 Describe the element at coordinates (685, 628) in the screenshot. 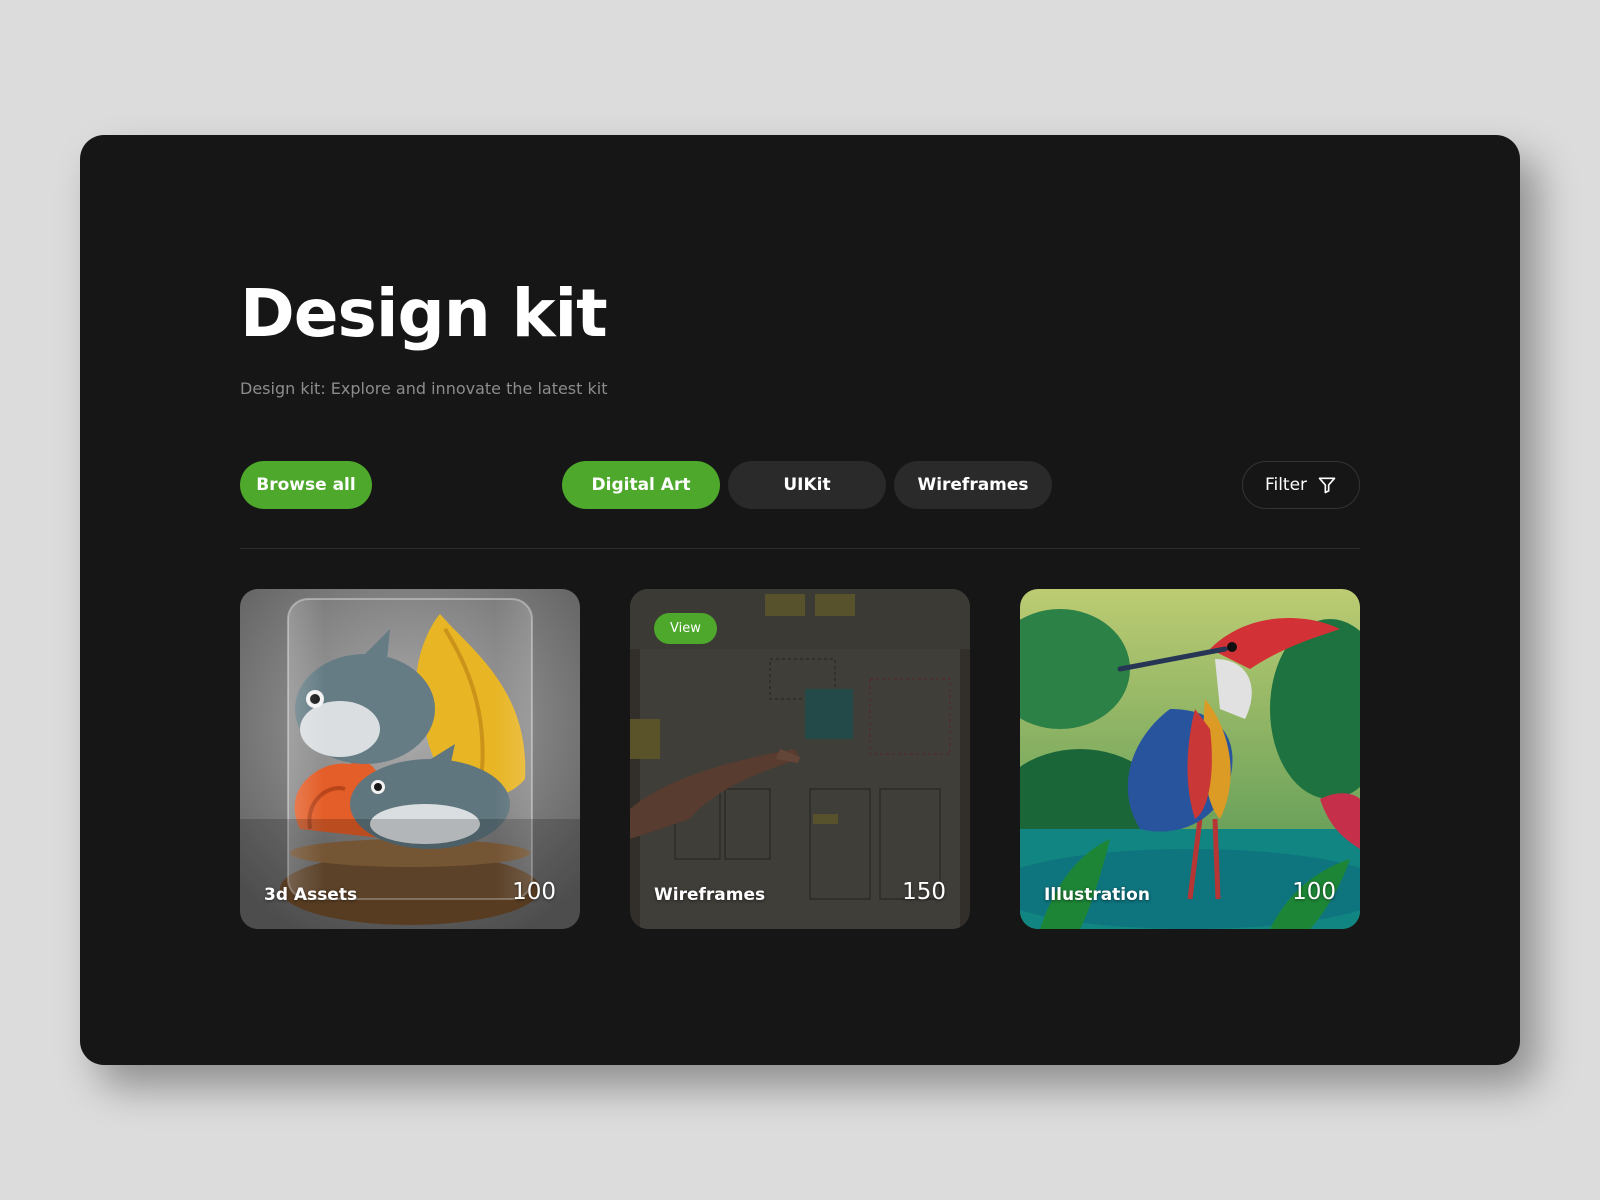

I see `view-badge: View` at that location.